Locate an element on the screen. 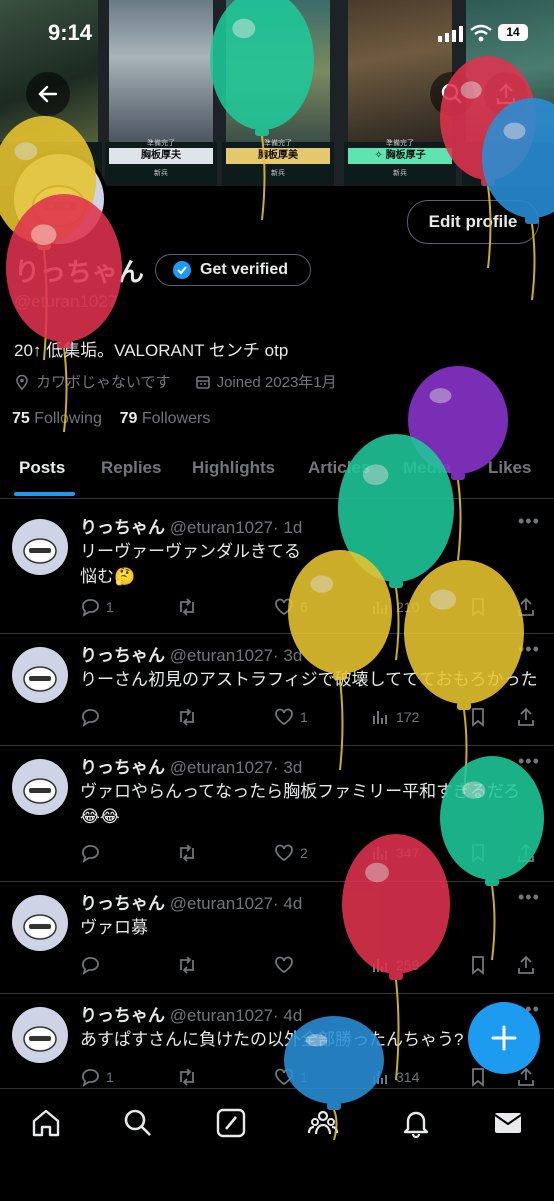 The image size is (554, 1201). banner-card-name: ✧ 胸板厚子 is located at coordinates (400, 156).